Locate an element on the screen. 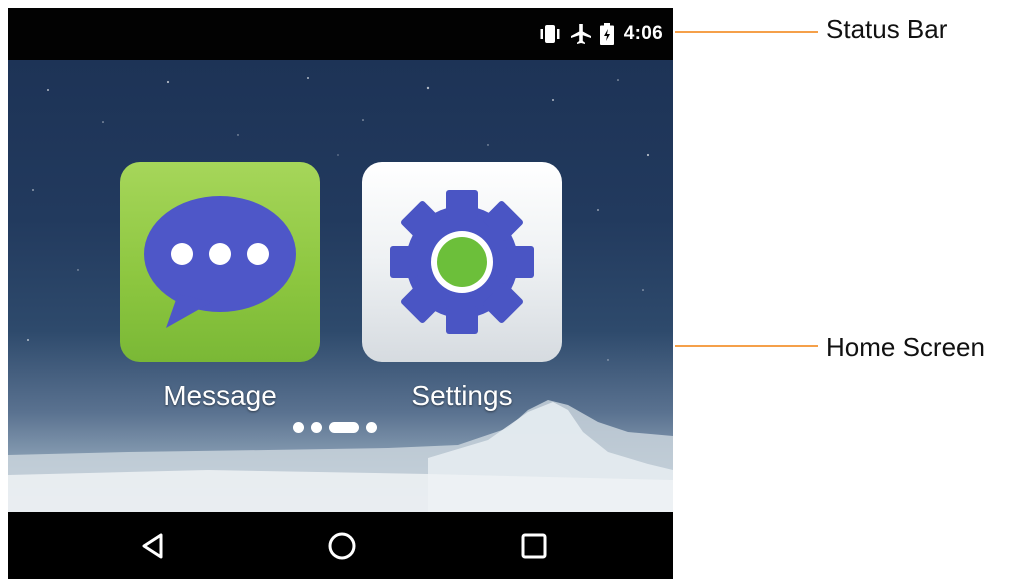 Image resolution: width=1015 pixels, height=580 pixels. chat-bubble-icon is located at coordinates (220, 262).